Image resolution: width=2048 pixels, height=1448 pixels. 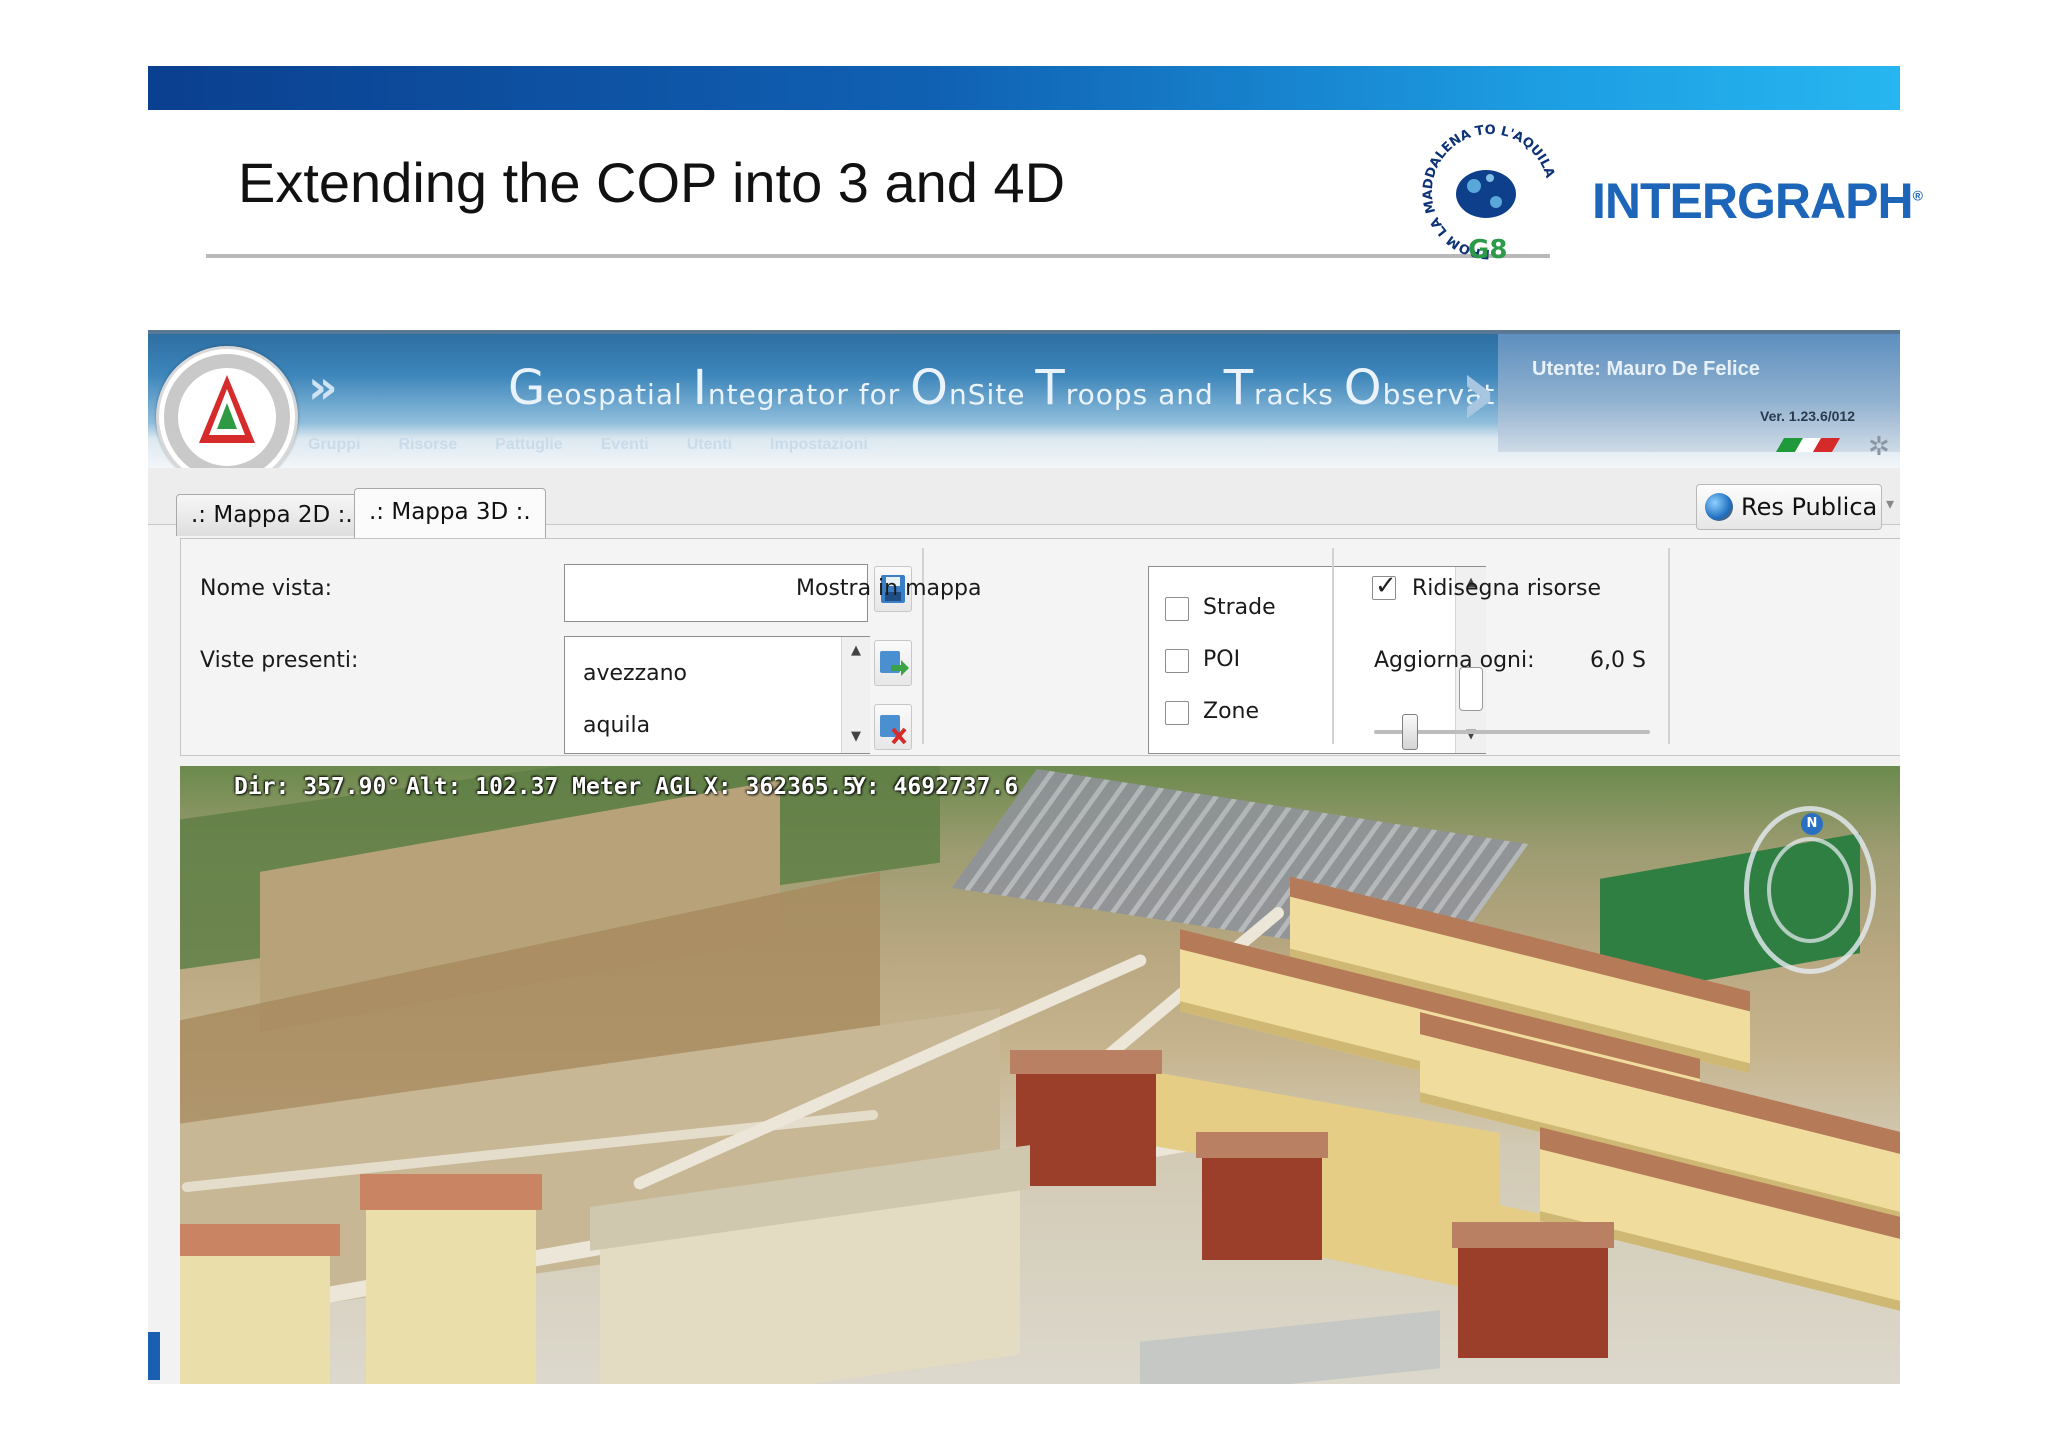 I want to click on viste-presenti-label: Viste presenti:, so click(x=279, y=660).